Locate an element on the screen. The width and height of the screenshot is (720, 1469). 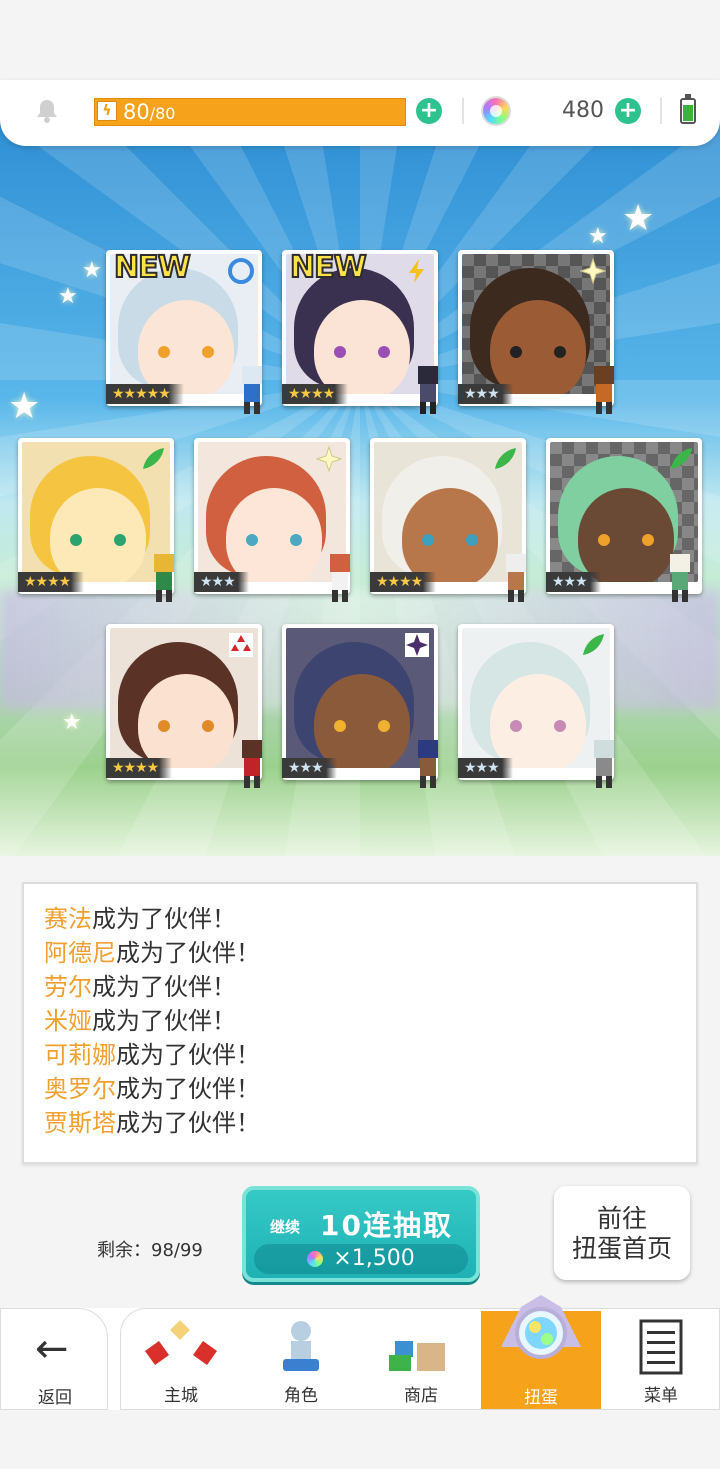
back-button: ← 返回 is located at coordinates (54, 1359).